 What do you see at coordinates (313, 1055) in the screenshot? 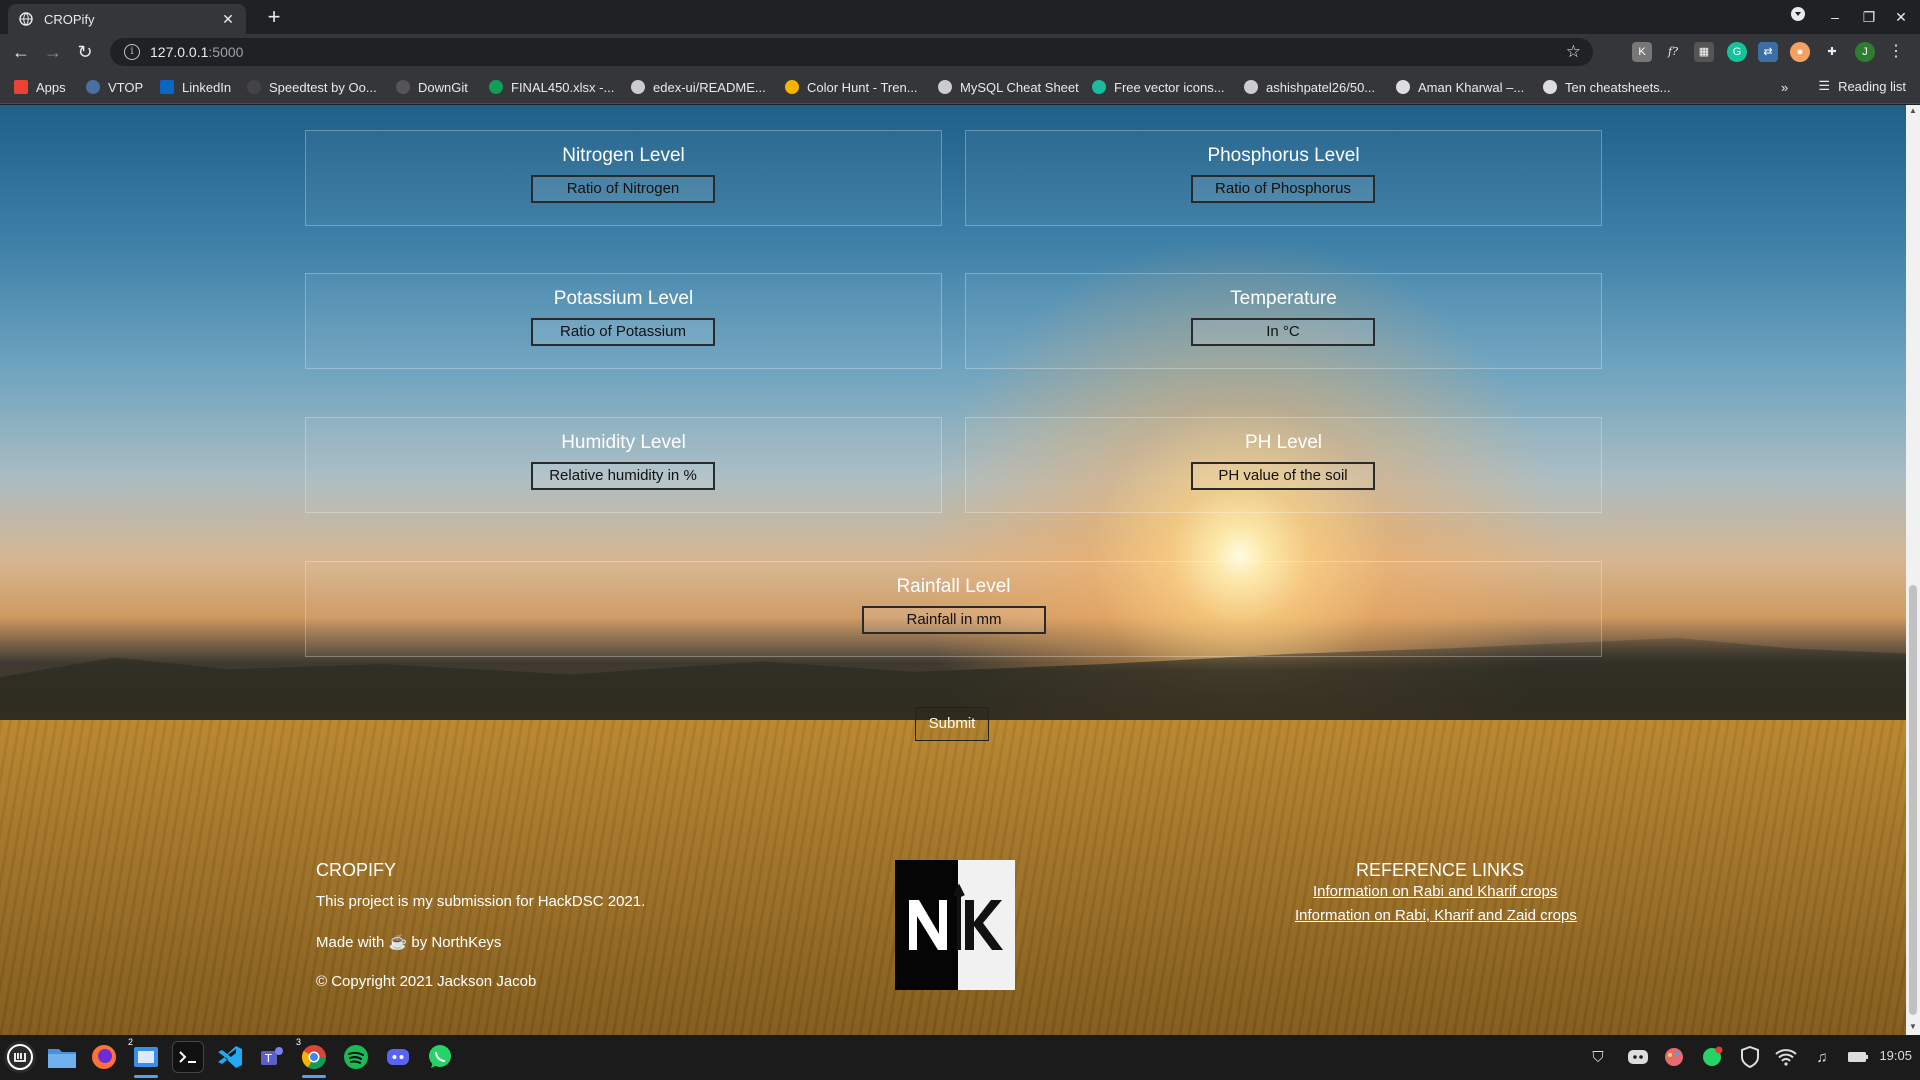
I see `chrome-icon: 3` at bounding box center [313, 1055].